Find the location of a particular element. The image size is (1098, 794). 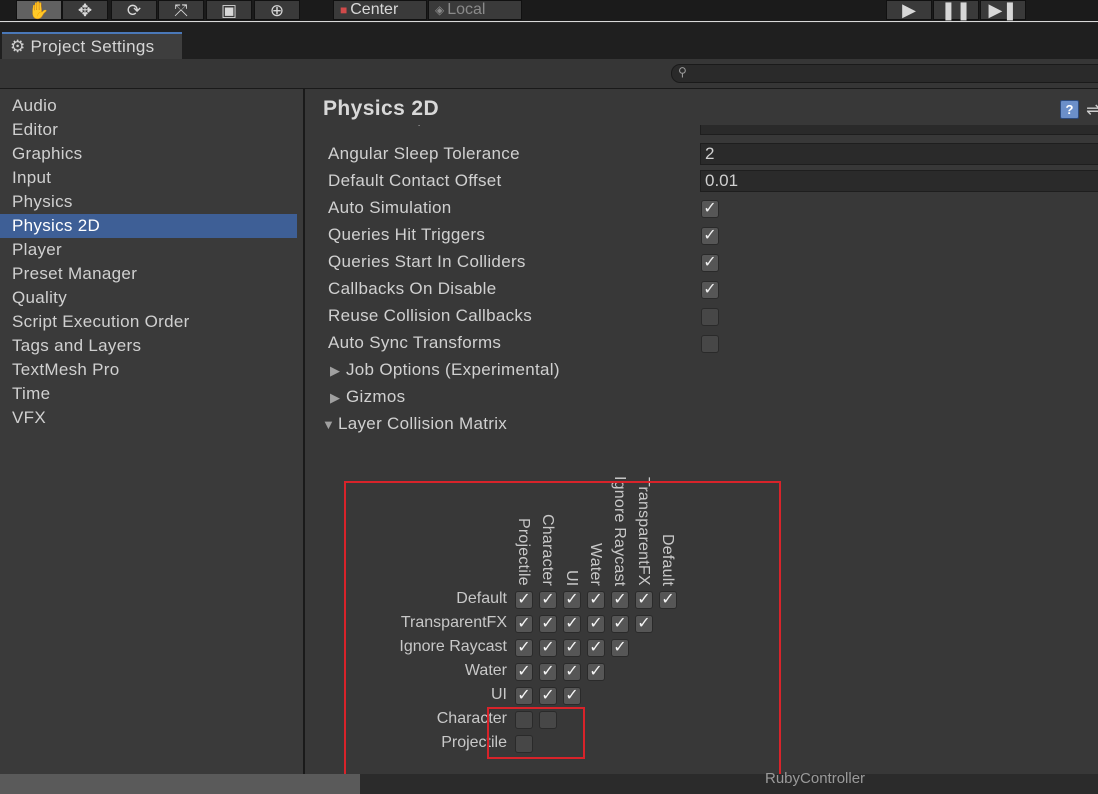

scale-tool-button: ⤧ is located at coordinates (181, 10).